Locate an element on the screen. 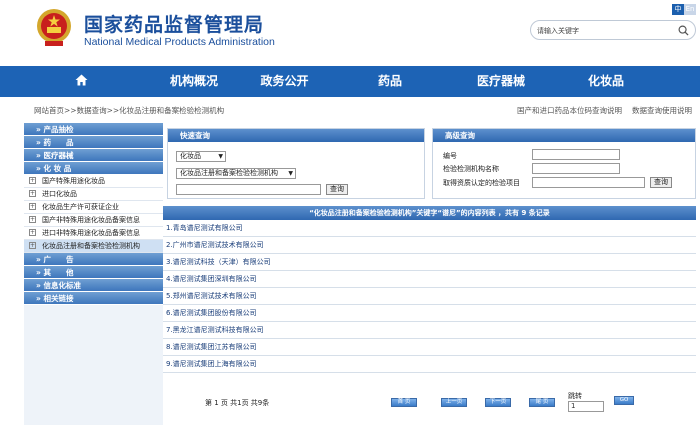  go-button: GO is located at coordinates (624, 400).